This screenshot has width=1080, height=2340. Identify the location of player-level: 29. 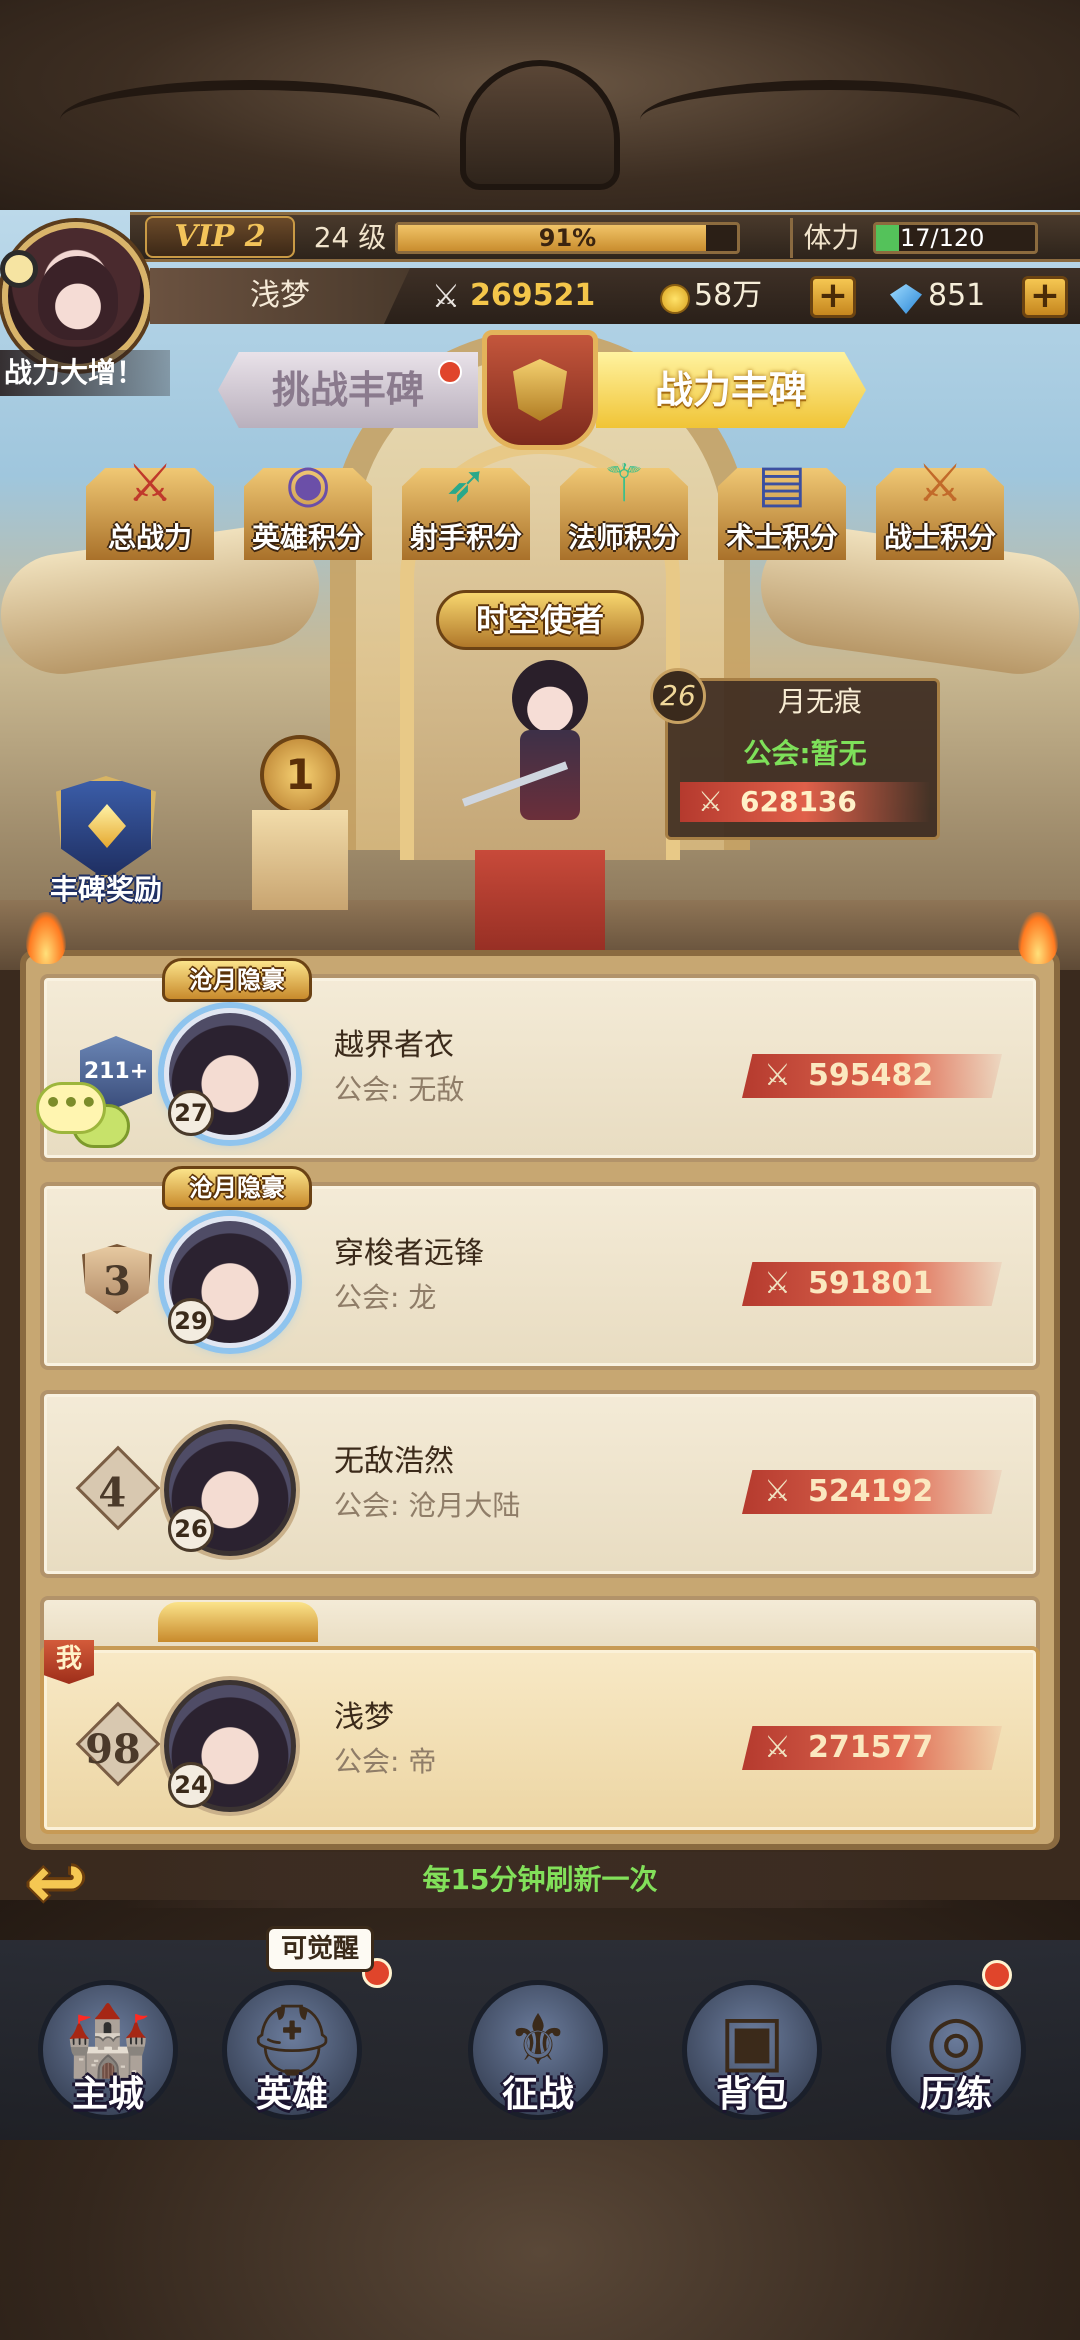
(191, 1321).